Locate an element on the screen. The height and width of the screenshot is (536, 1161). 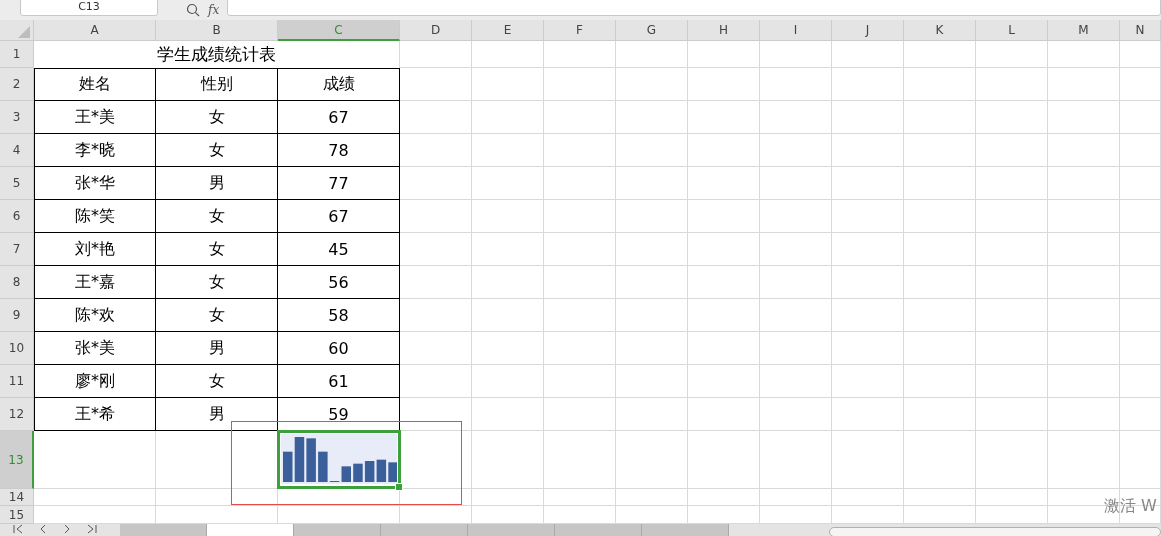
table-cell: 59 is located at coordinates (339, 414).